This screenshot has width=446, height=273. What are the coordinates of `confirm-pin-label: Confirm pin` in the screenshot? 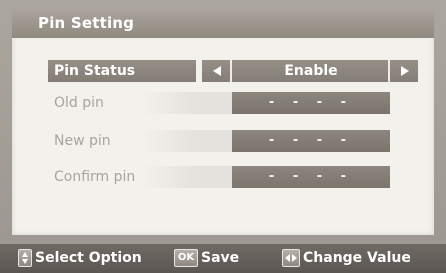 It's located at (162, 177).